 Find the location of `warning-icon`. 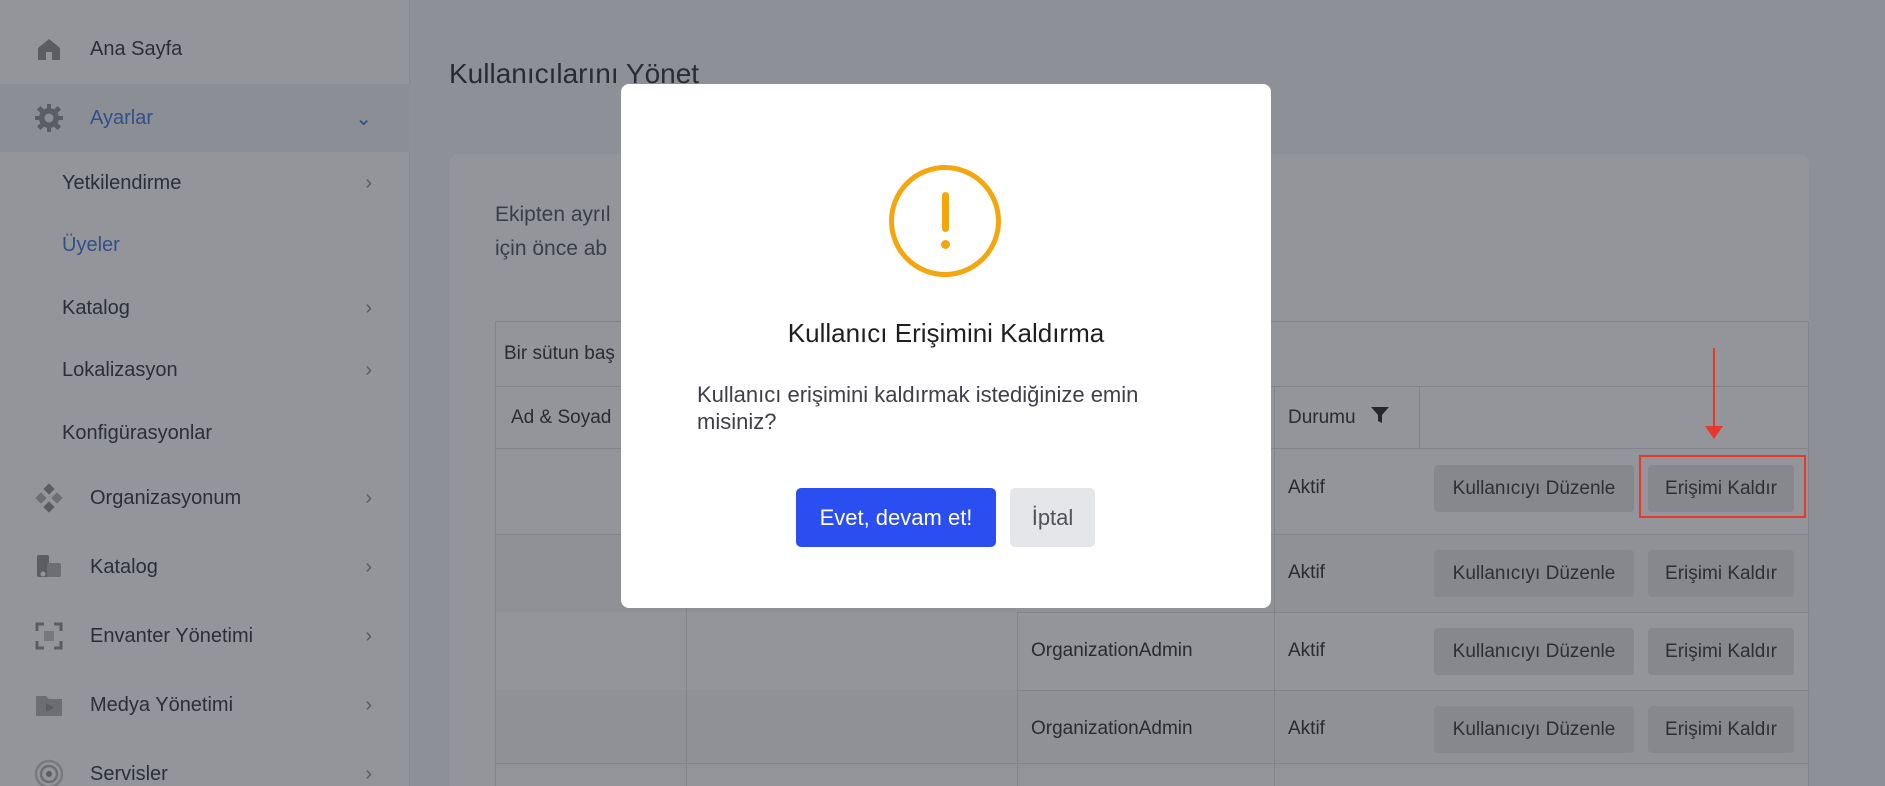

warning-icon is located at coordinates (945, 221).